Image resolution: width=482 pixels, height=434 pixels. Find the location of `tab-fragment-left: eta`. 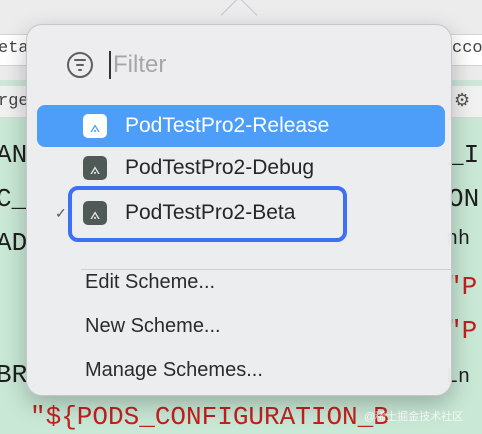

tab-fragment-left: eta is located at coordinates (14, 48).